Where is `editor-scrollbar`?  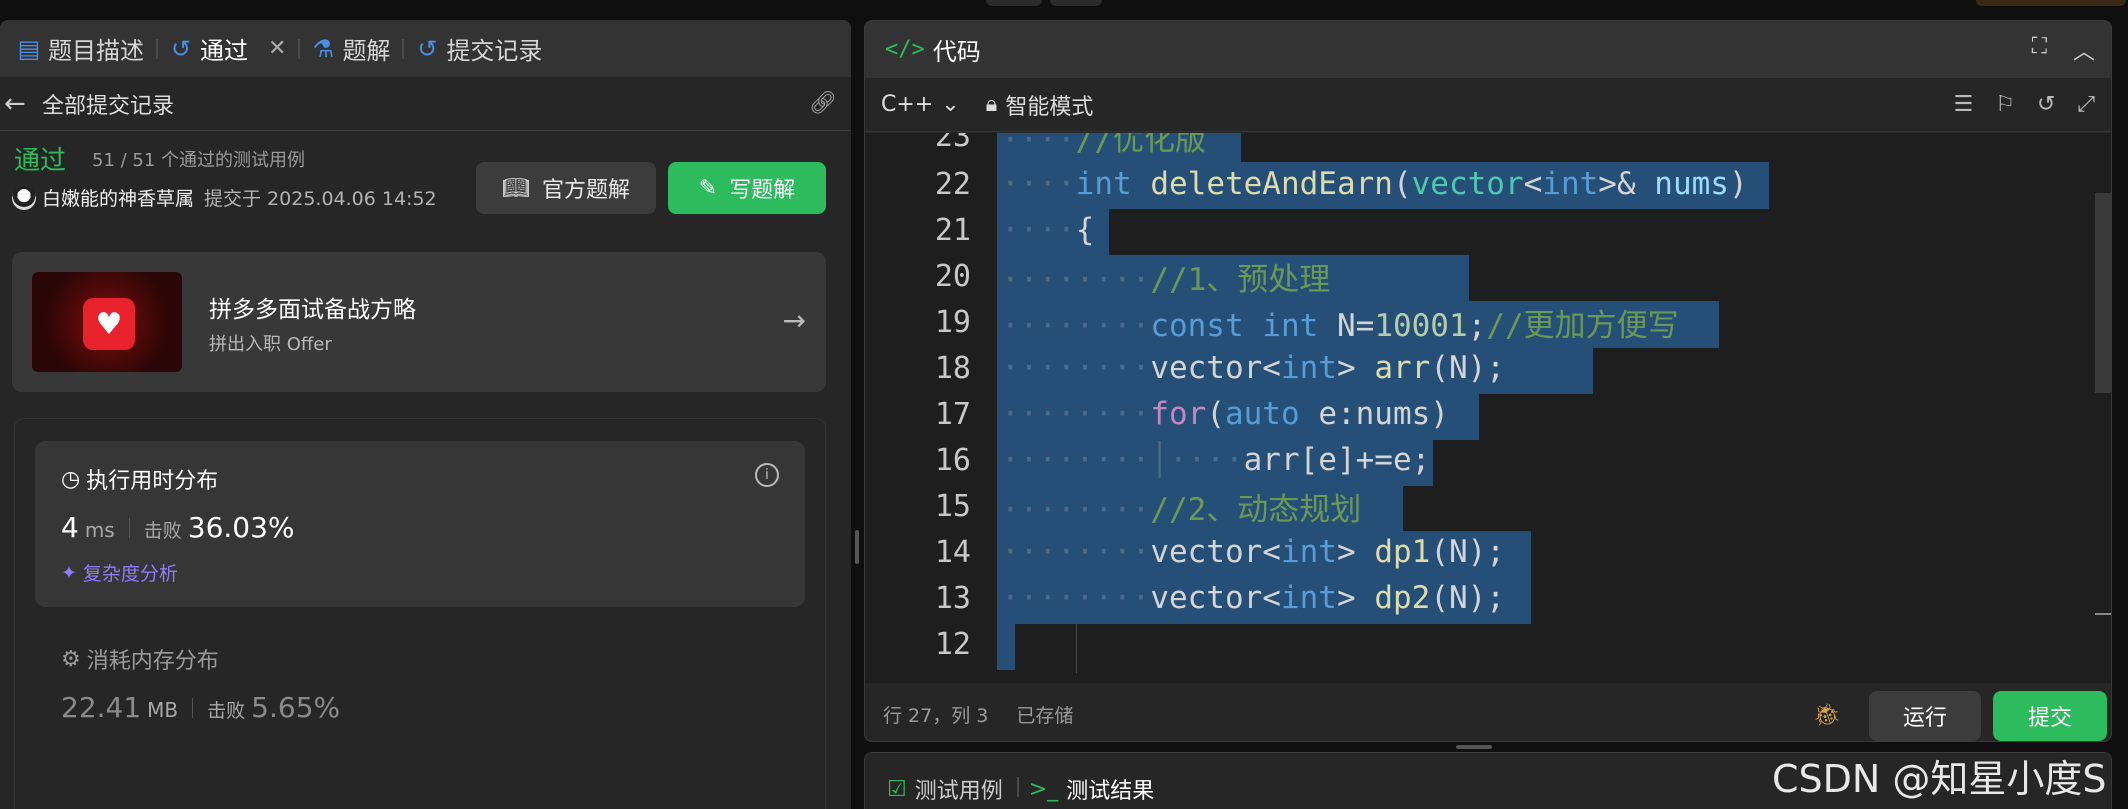
editor-scrollbar is located at coordinates (2103, 293).